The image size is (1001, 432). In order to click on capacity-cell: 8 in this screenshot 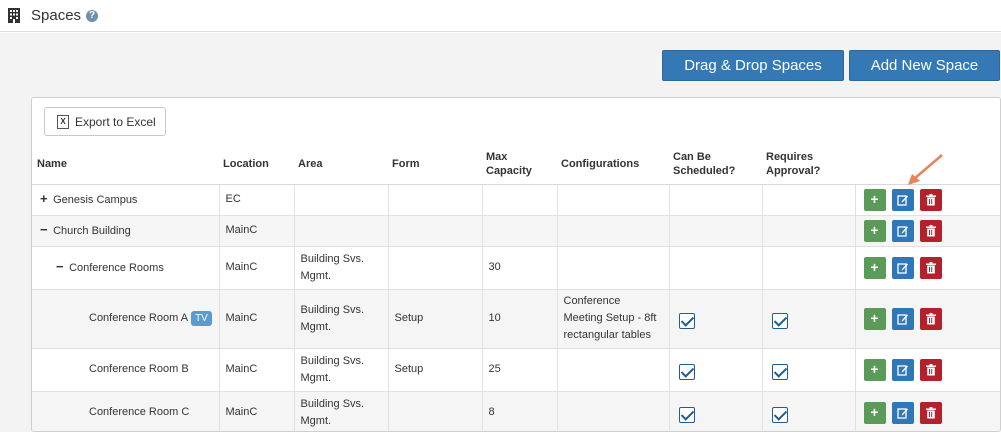, I will do `click(519, 411)`.